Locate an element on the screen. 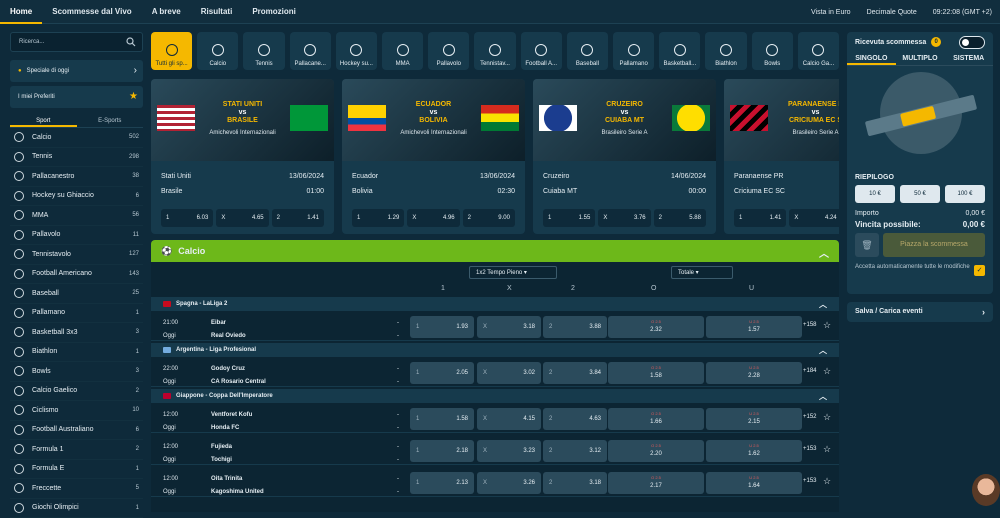  odds-button: 11.58 is located at coordinates (442, 419).